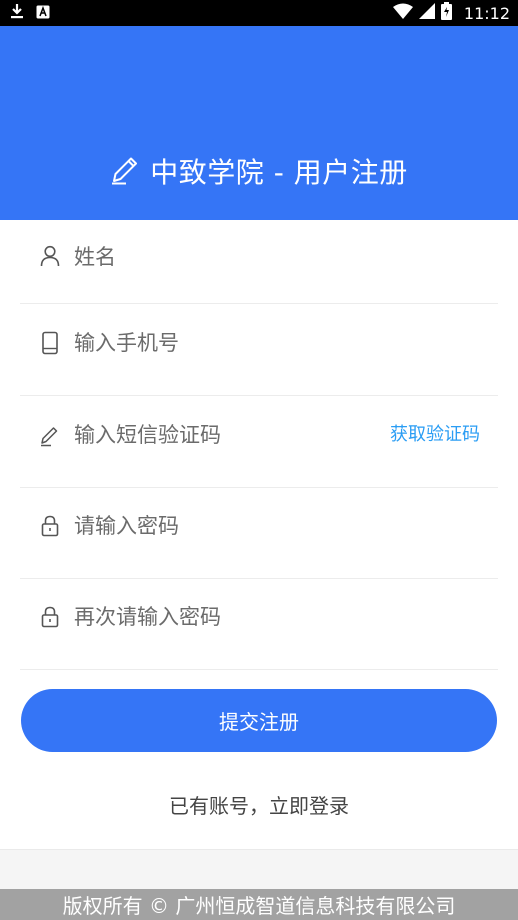 The height and width of the screenshot is (920, 518). I want to click on confirm-password-row, so click(259, 624).